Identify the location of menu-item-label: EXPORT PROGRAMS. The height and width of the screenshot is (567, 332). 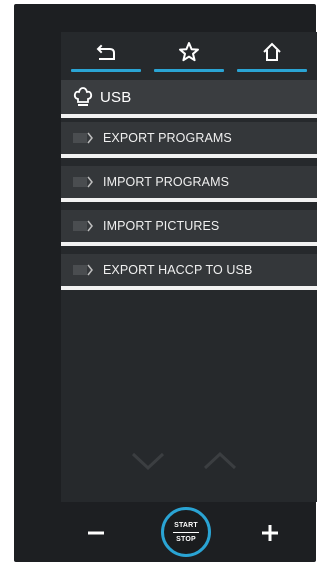
(167, 138).